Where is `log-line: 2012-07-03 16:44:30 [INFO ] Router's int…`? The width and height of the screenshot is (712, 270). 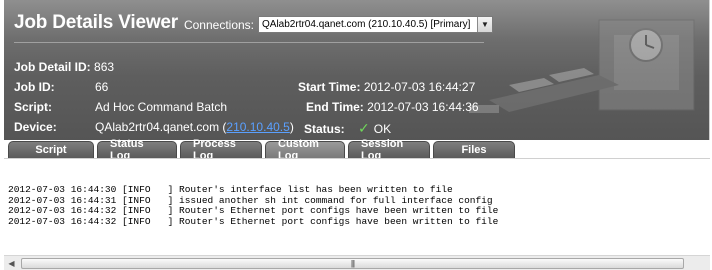 log-line: 2012-07-03 16:44:30 [INFO ] Router's int… is located at coordinates (230, 189).